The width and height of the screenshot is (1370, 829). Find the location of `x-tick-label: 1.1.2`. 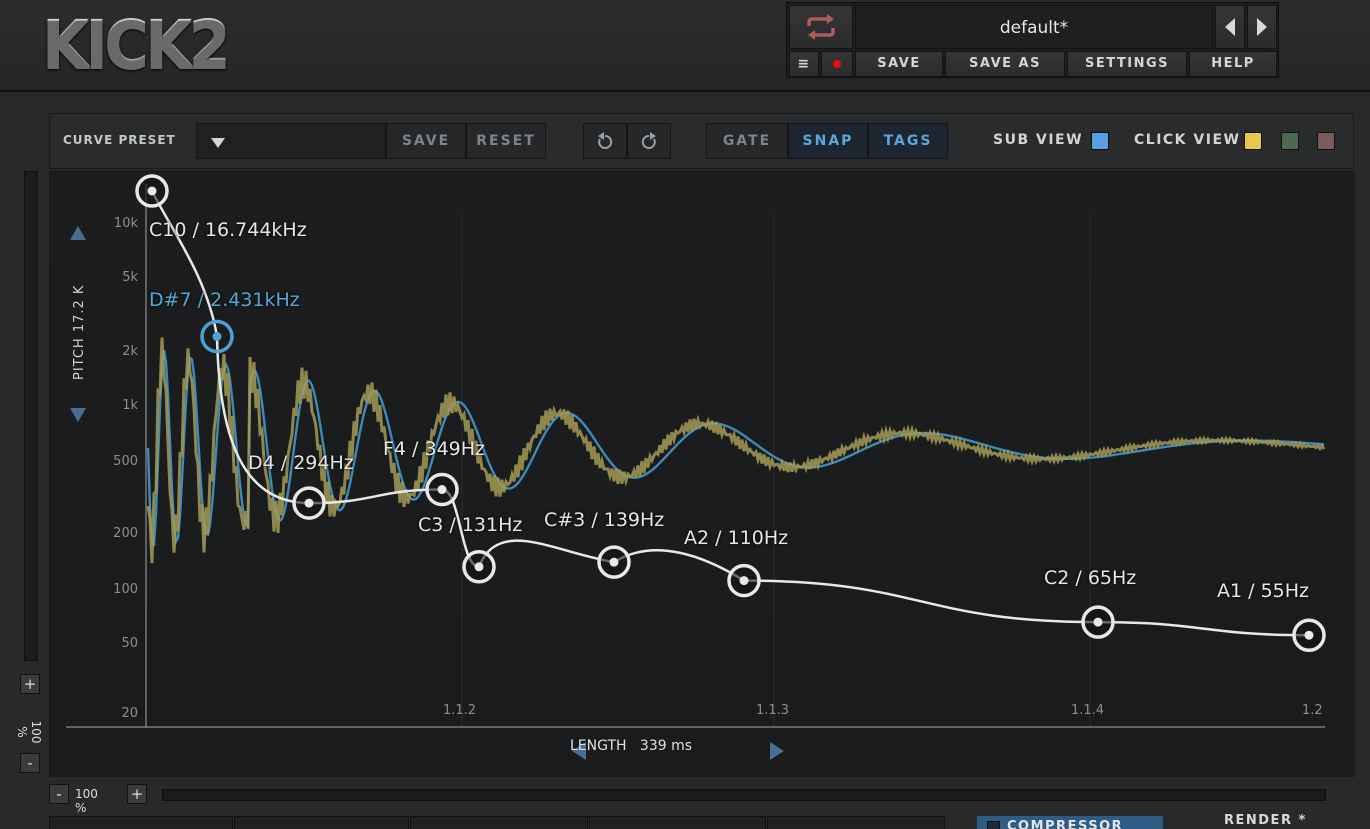

x-tick-label: 1.1.2 is located at coordinates (460, 710).